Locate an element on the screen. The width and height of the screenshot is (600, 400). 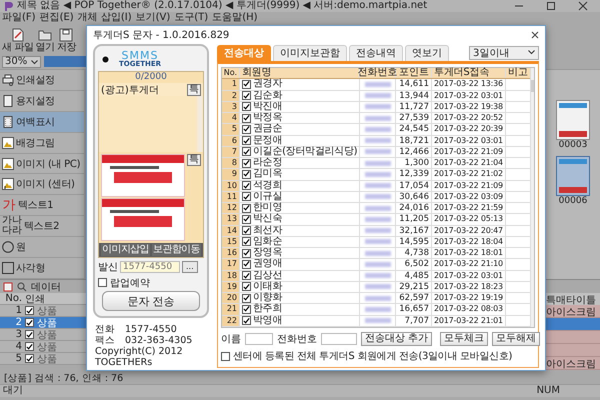
menu-item: 파일(F) is located at coordinates (19, 18).